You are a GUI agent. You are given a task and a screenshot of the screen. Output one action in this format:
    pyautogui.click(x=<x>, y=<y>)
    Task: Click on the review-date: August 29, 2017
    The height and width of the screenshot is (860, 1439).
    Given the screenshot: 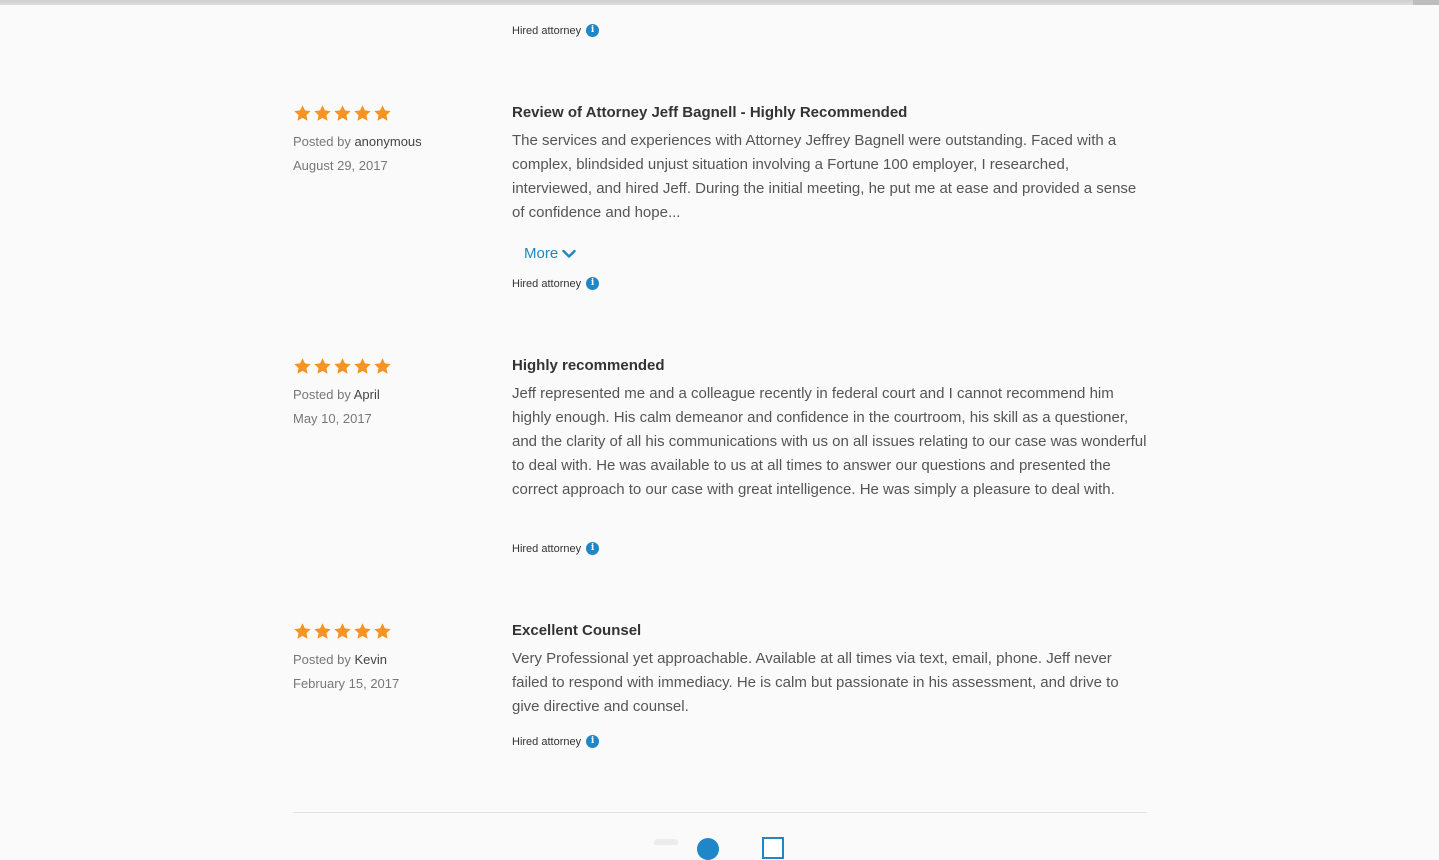 What is the action you would take?
    pyautogui.click(x=340, y=165)
    